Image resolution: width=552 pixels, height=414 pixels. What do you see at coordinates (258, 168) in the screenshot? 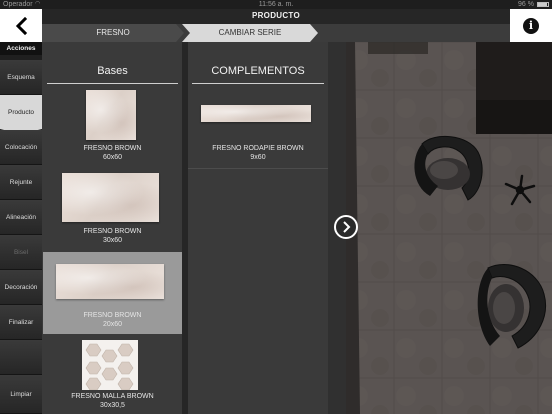
I see `row-divider` at bounding box center [258, 168].